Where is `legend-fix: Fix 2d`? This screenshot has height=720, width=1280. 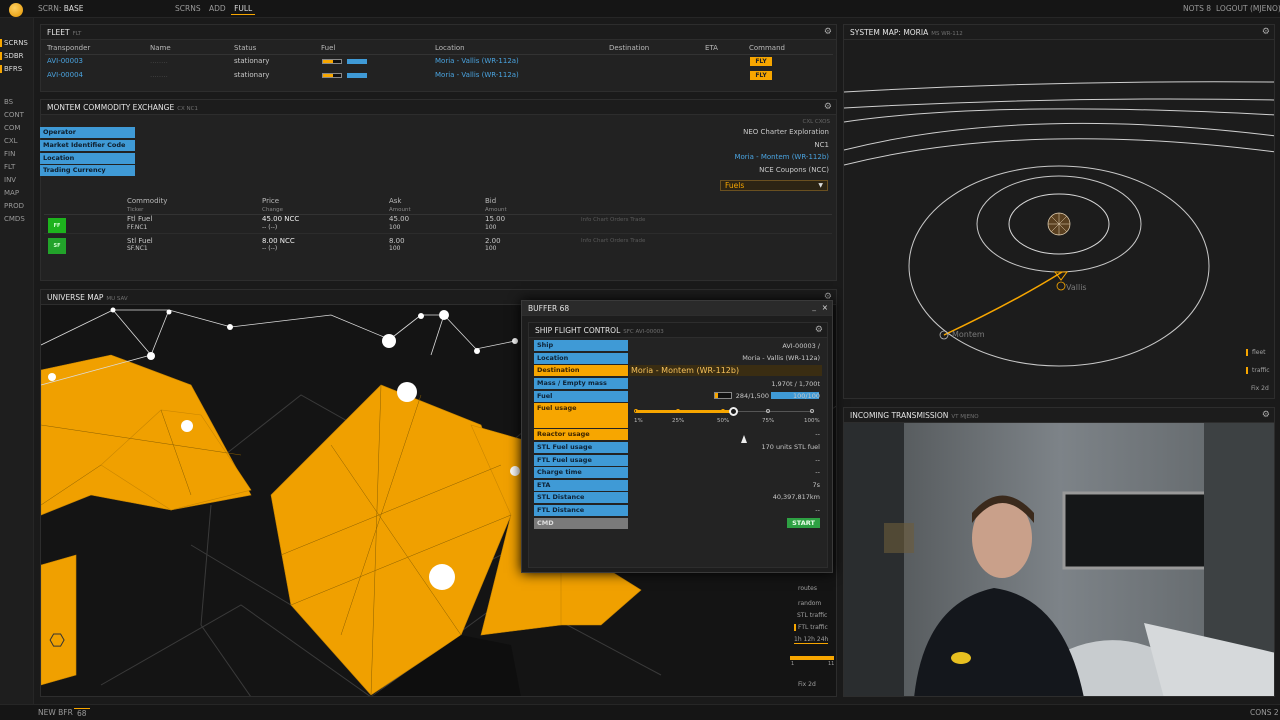
legend-fix: Fix 2d is located at coordinates (1260, 388).